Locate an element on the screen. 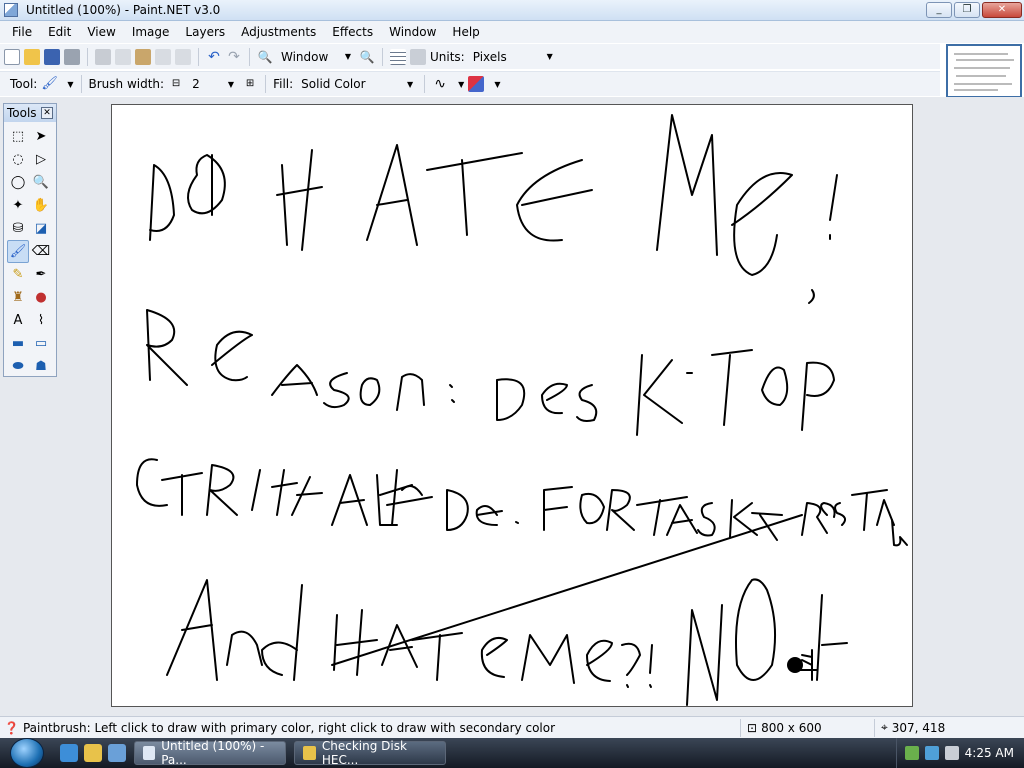  paintbrush-icon: ❓ is located at coordinates (11, 727).